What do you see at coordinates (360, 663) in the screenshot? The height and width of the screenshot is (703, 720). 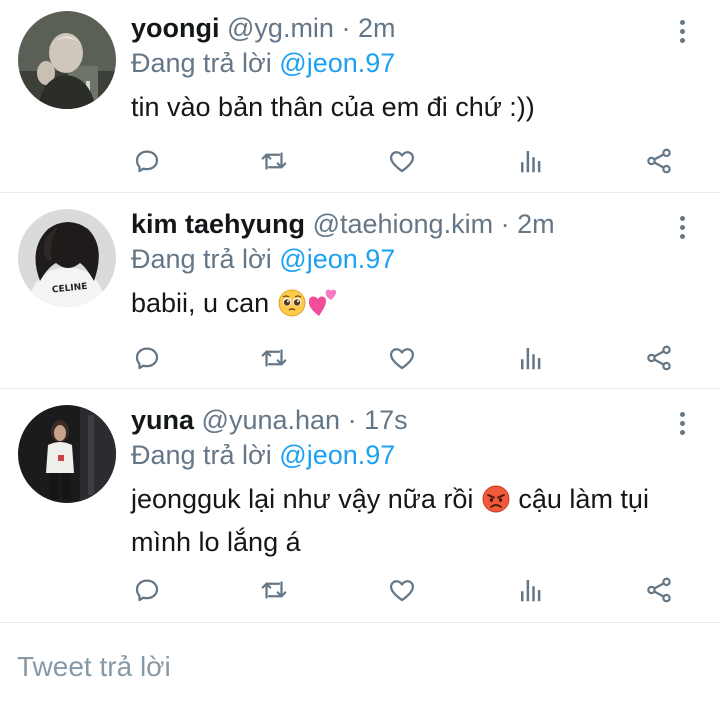 I see `reply-composer: Tweet trả lời` at bounding box center [360, 663].